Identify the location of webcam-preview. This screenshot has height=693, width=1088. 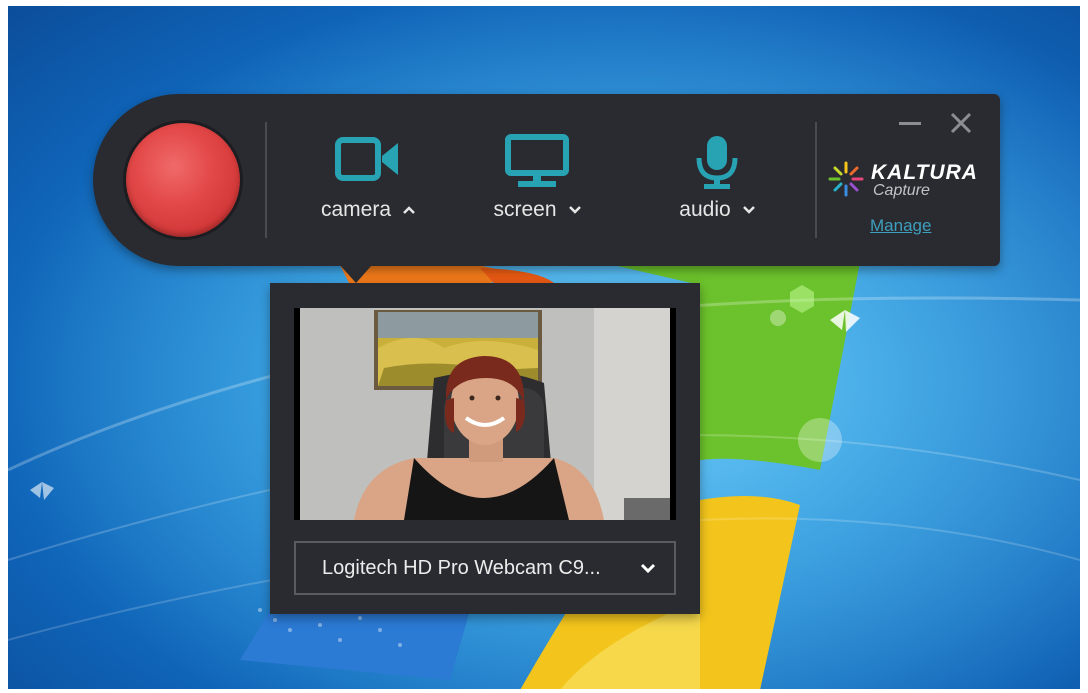
(485, 414).